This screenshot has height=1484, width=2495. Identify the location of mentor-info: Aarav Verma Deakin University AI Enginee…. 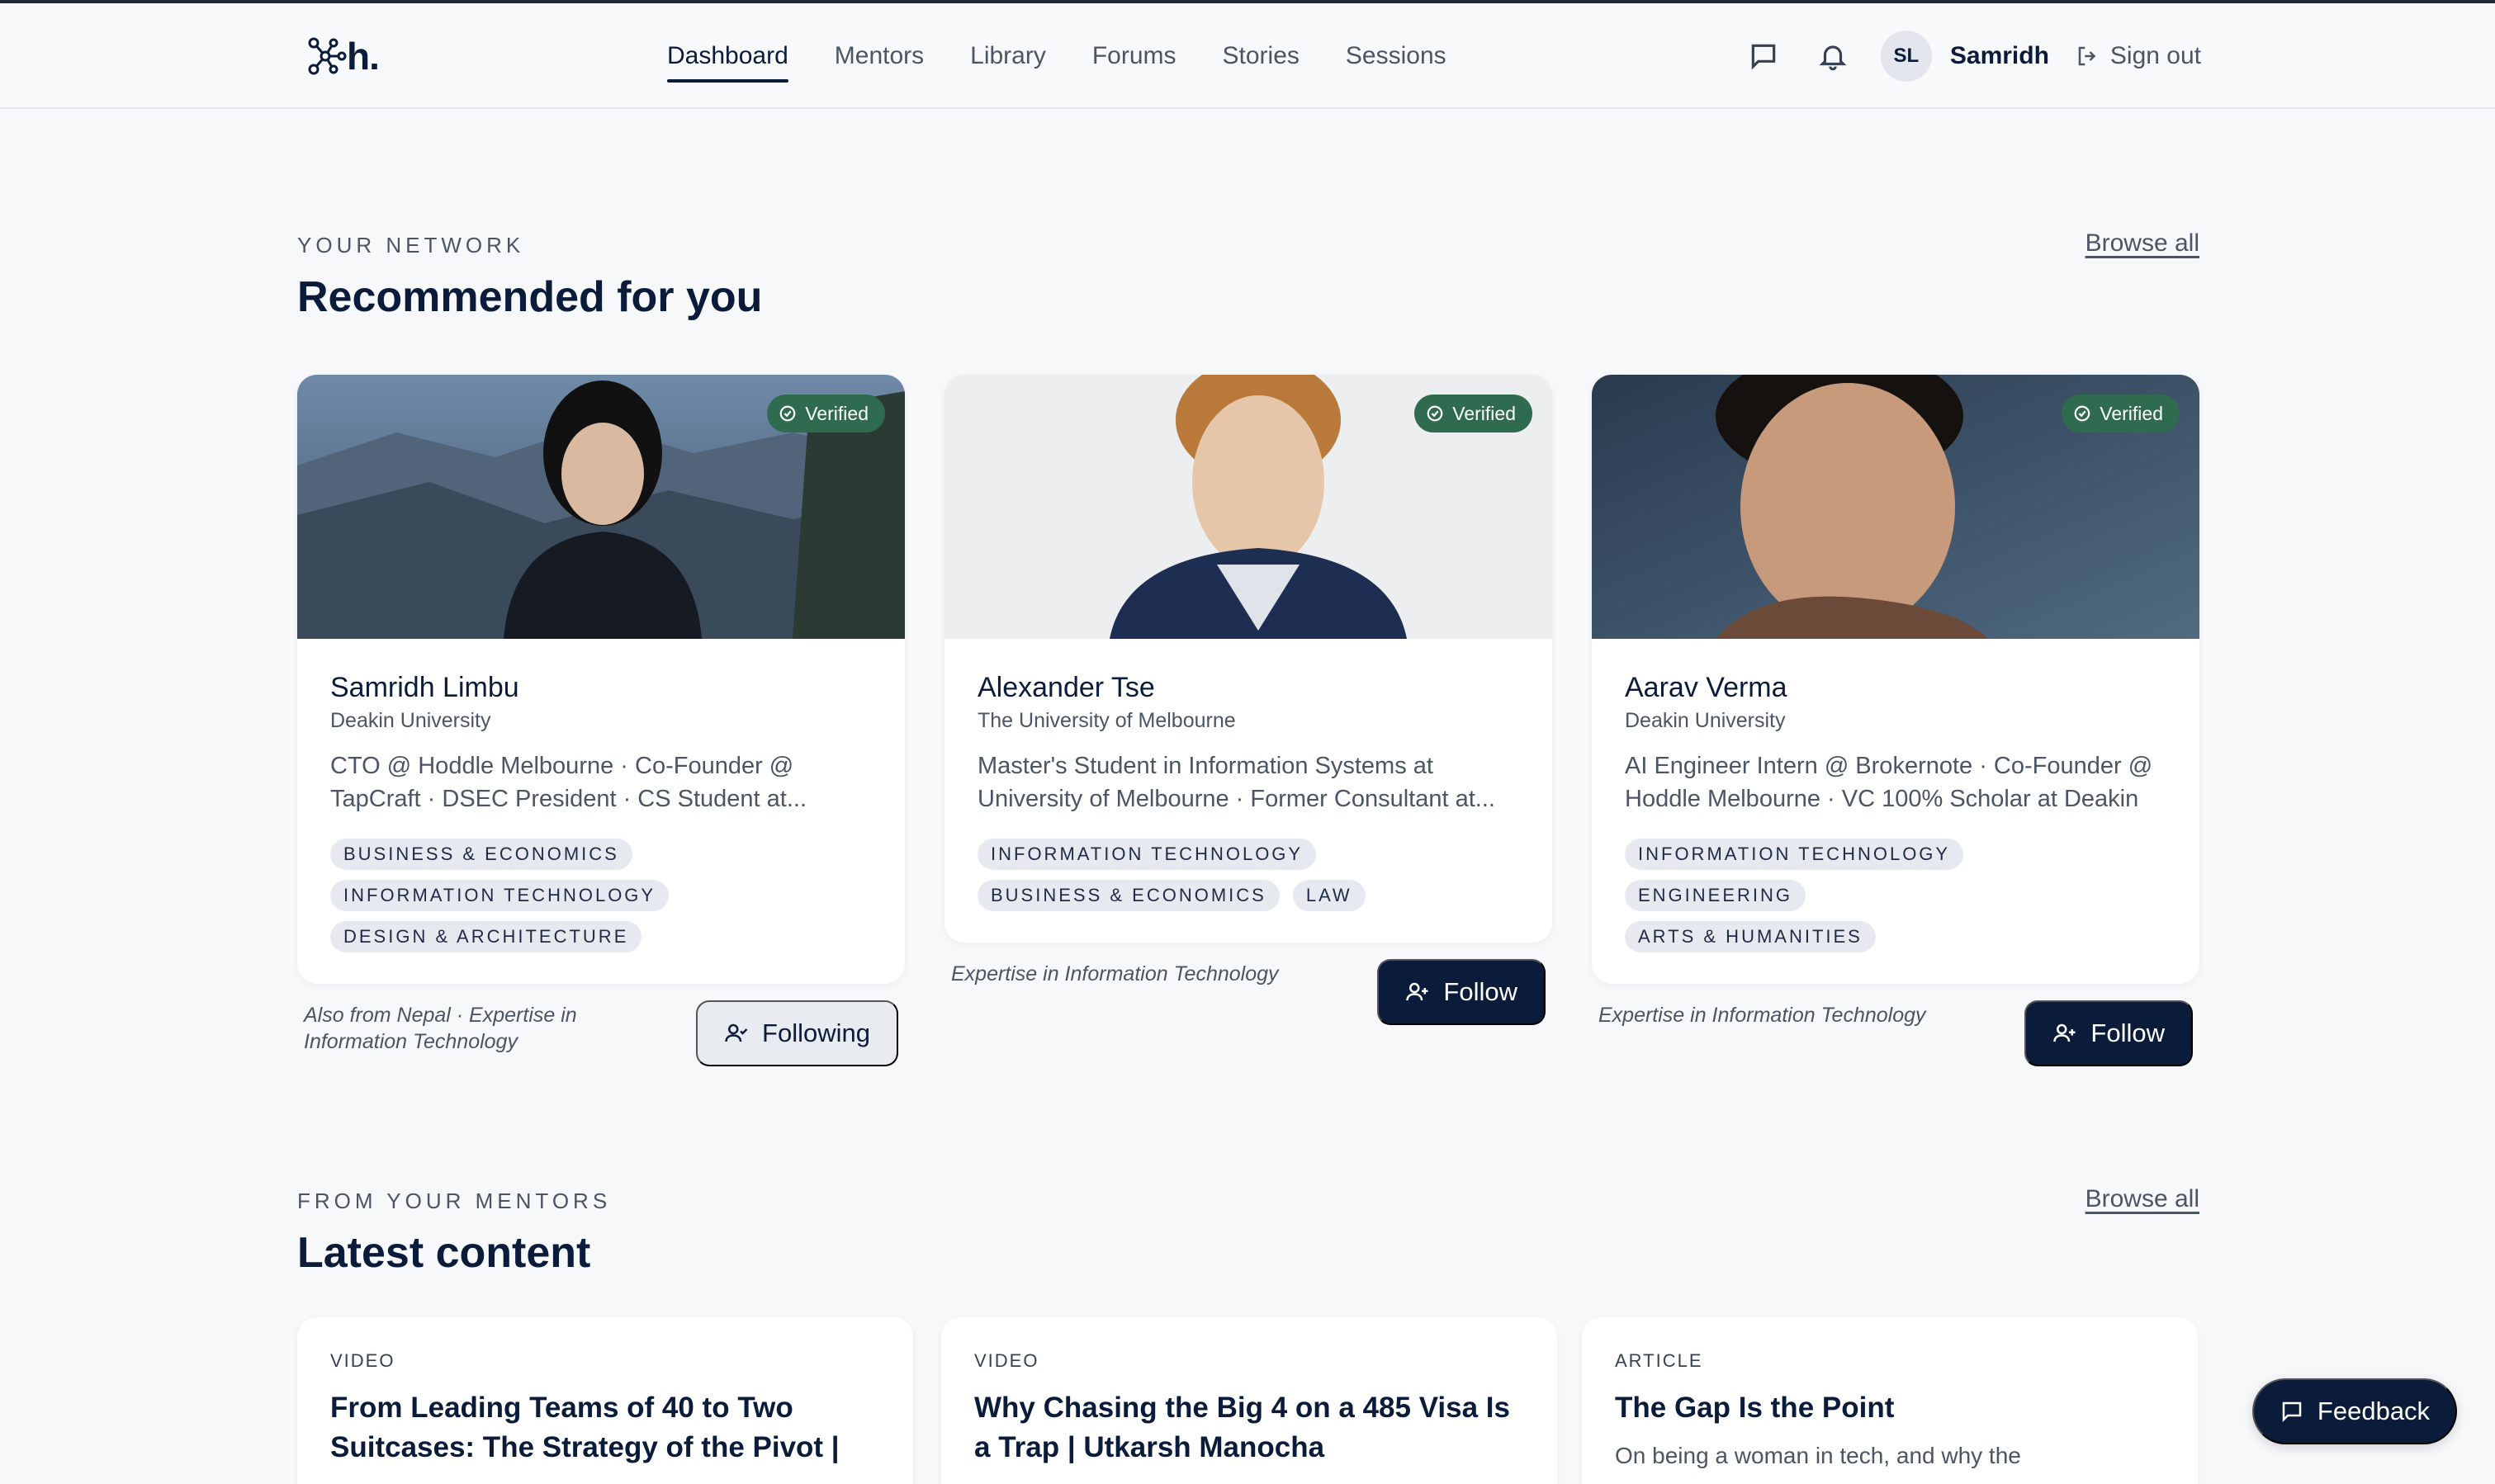
(1895, 811).